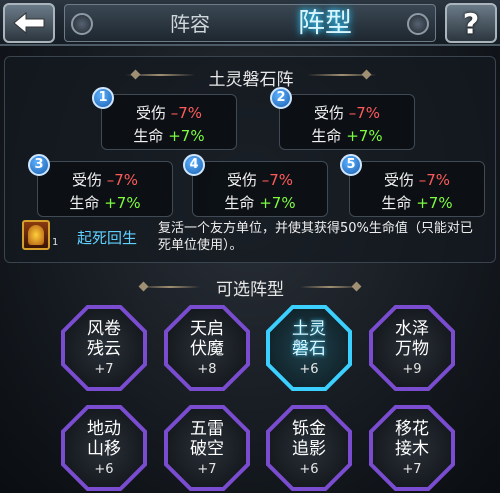  What do you see at coordinates (251, 80) in the screenshot?
I see `formation-name: 土灵磐石阵` at bounding box center [251, 80].